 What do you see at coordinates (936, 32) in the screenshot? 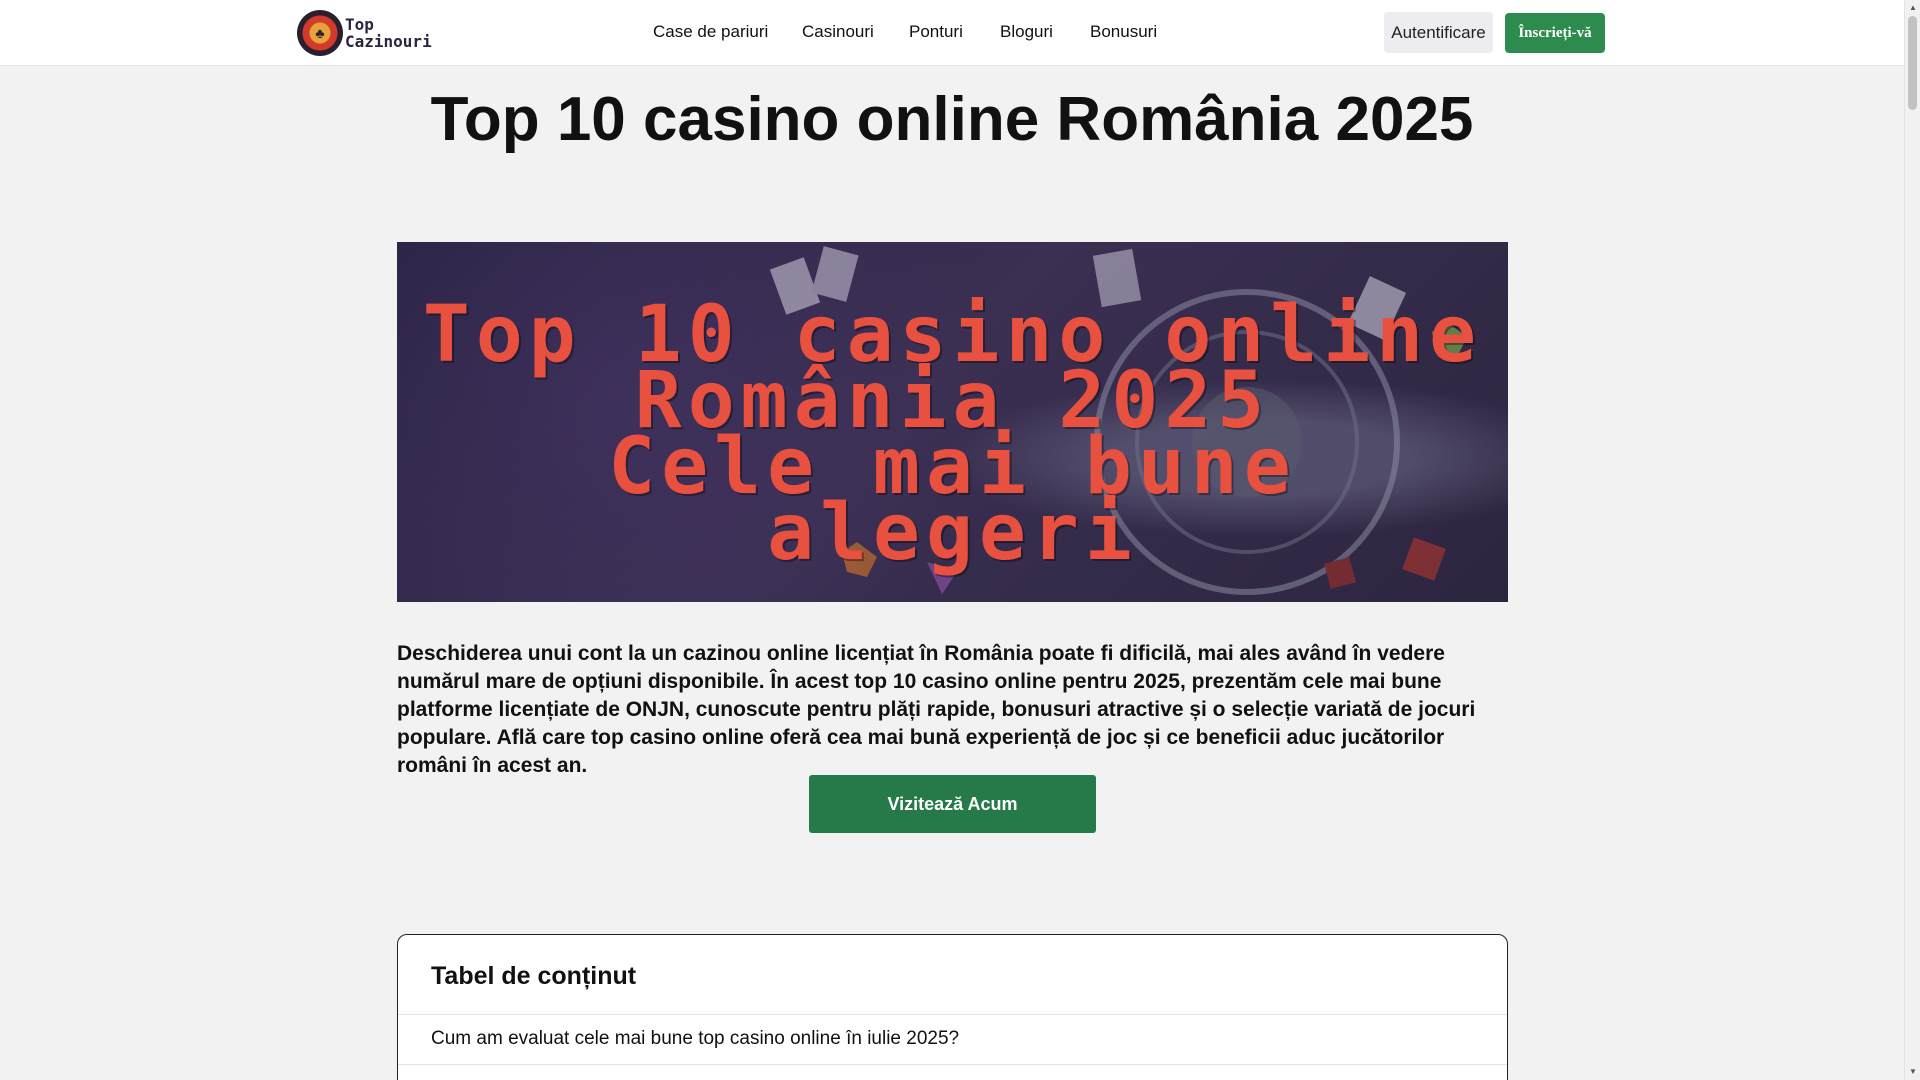
I see `nav-item-ponturi: Ponturi` at bounding box center [936, 32].